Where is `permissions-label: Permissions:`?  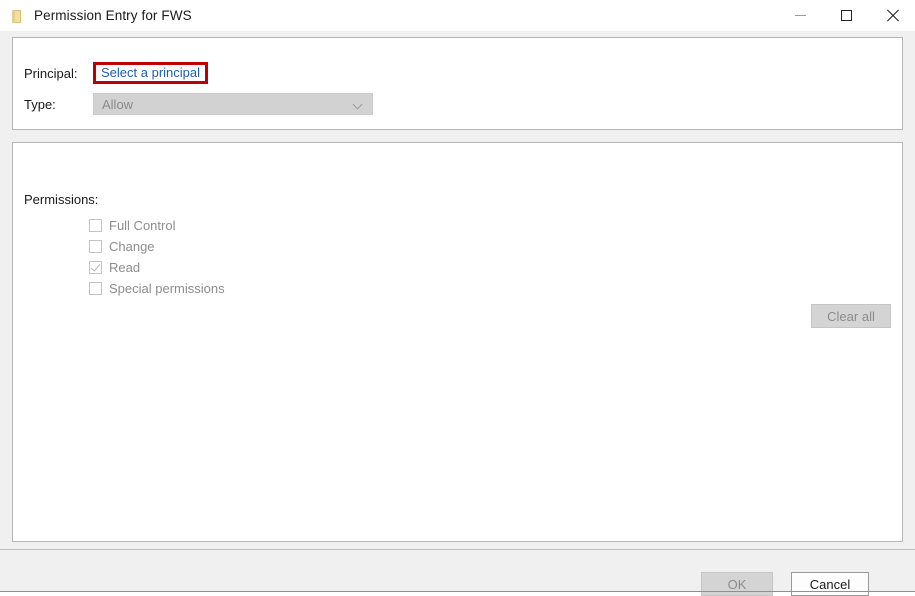
permissions-label: Permissions: is located at coordinates (61, 199).